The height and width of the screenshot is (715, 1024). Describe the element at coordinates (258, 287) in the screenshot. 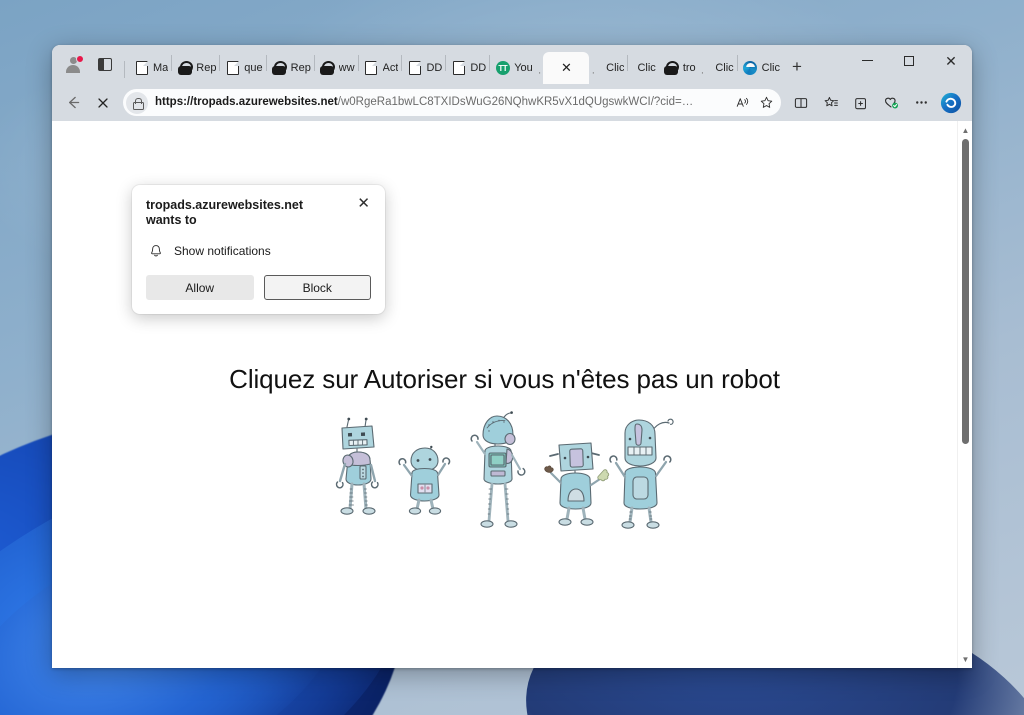

I see `dialog-buttons: Allow Block` at that location.